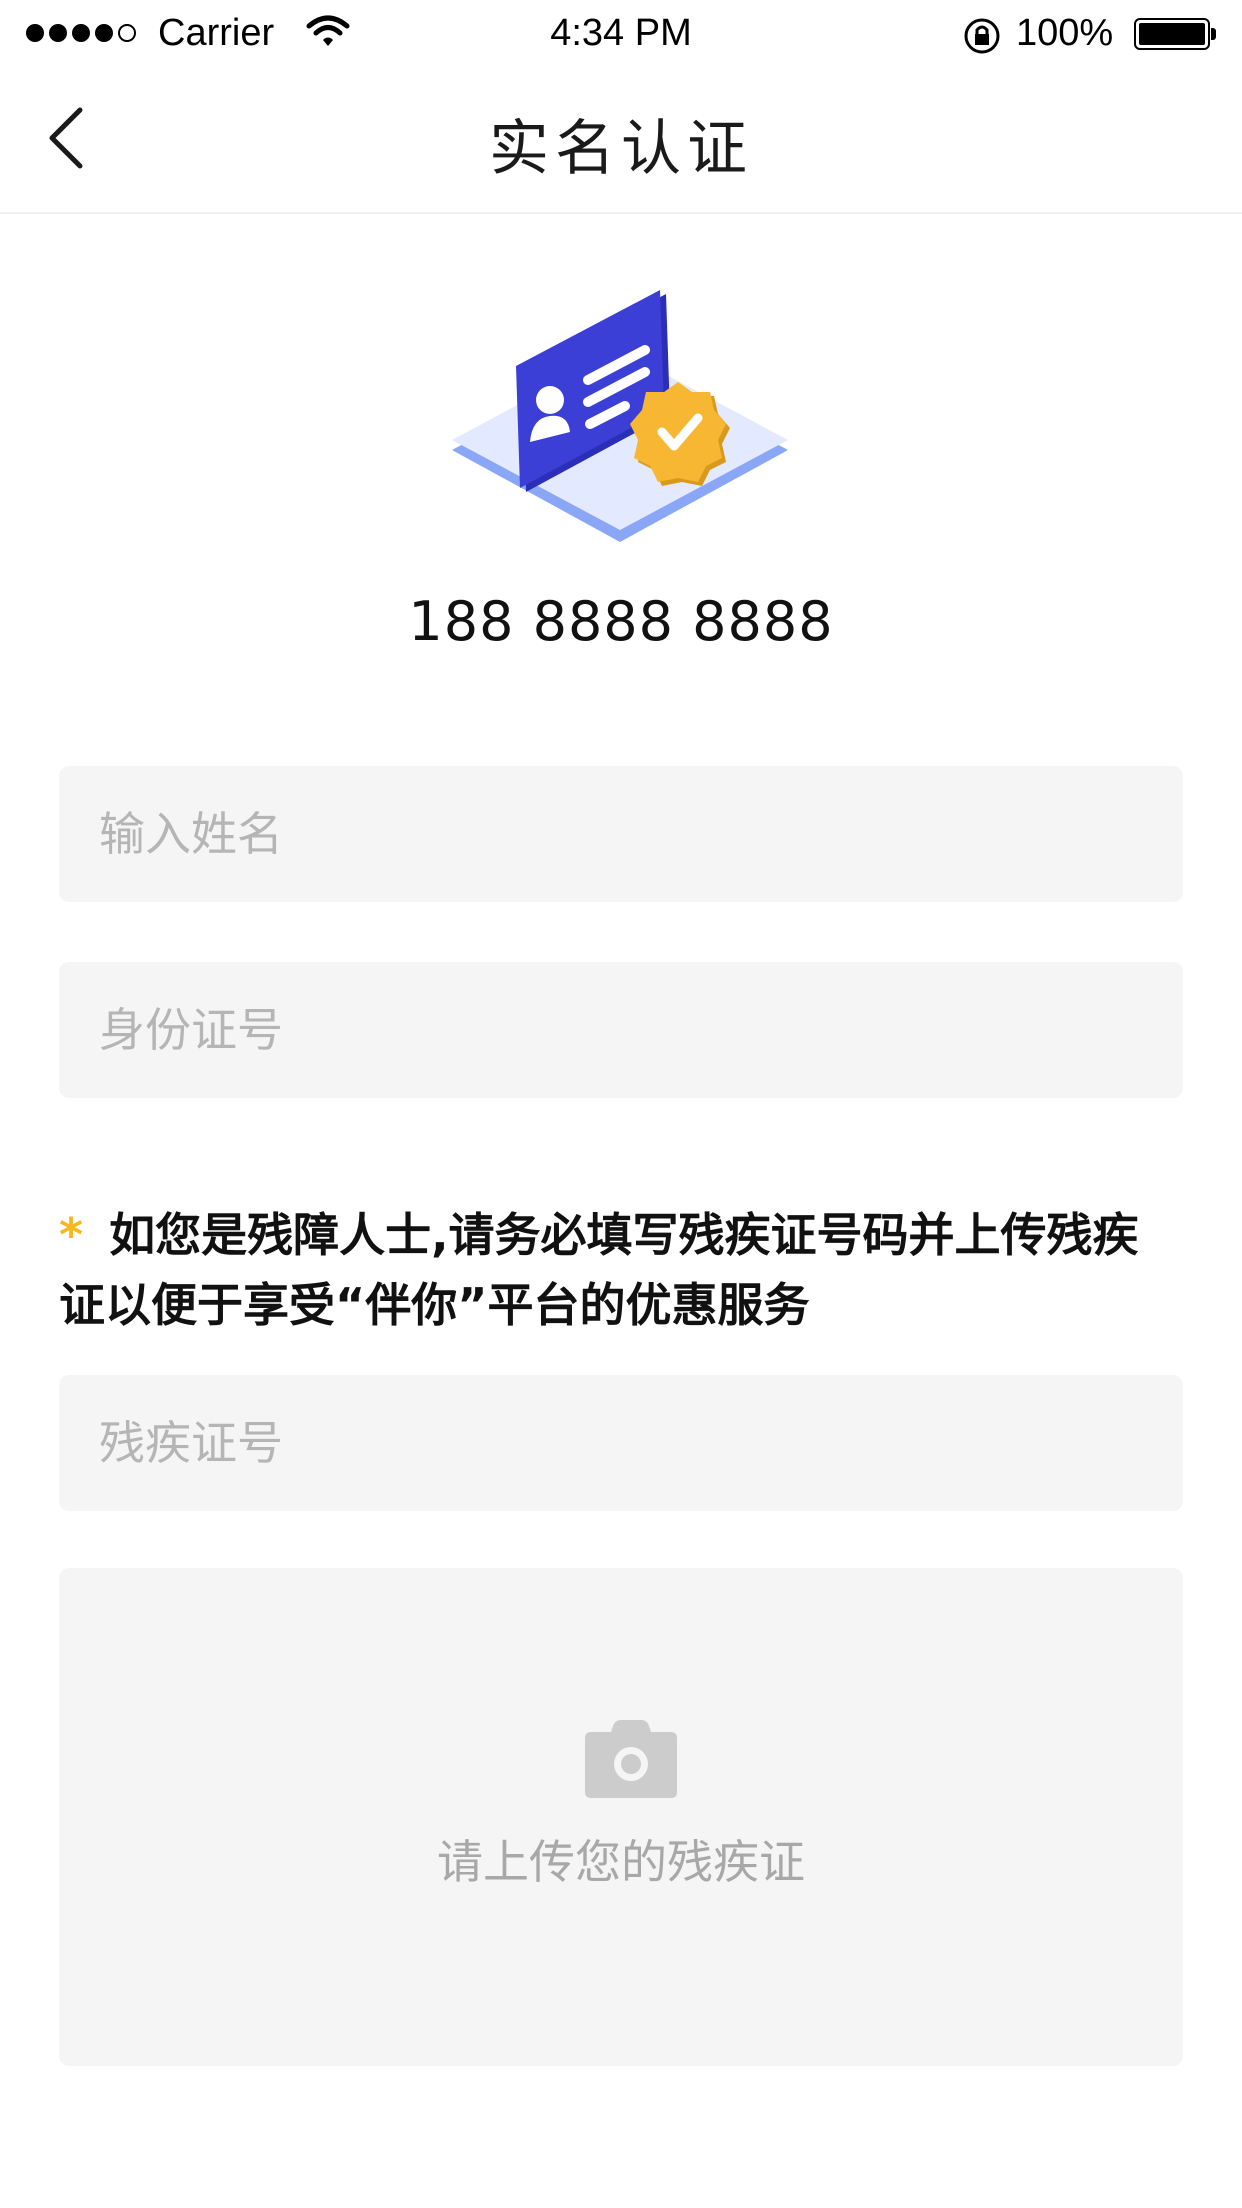  I want to click on rotation-lock-icon, so click(982, 41).